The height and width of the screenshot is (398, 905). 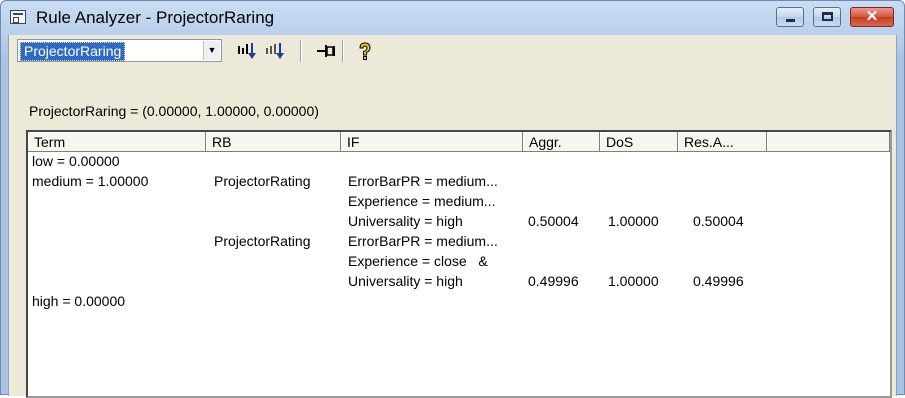 I want to click on rule-2-dos: 1.00000, so click(x=633, y=281).